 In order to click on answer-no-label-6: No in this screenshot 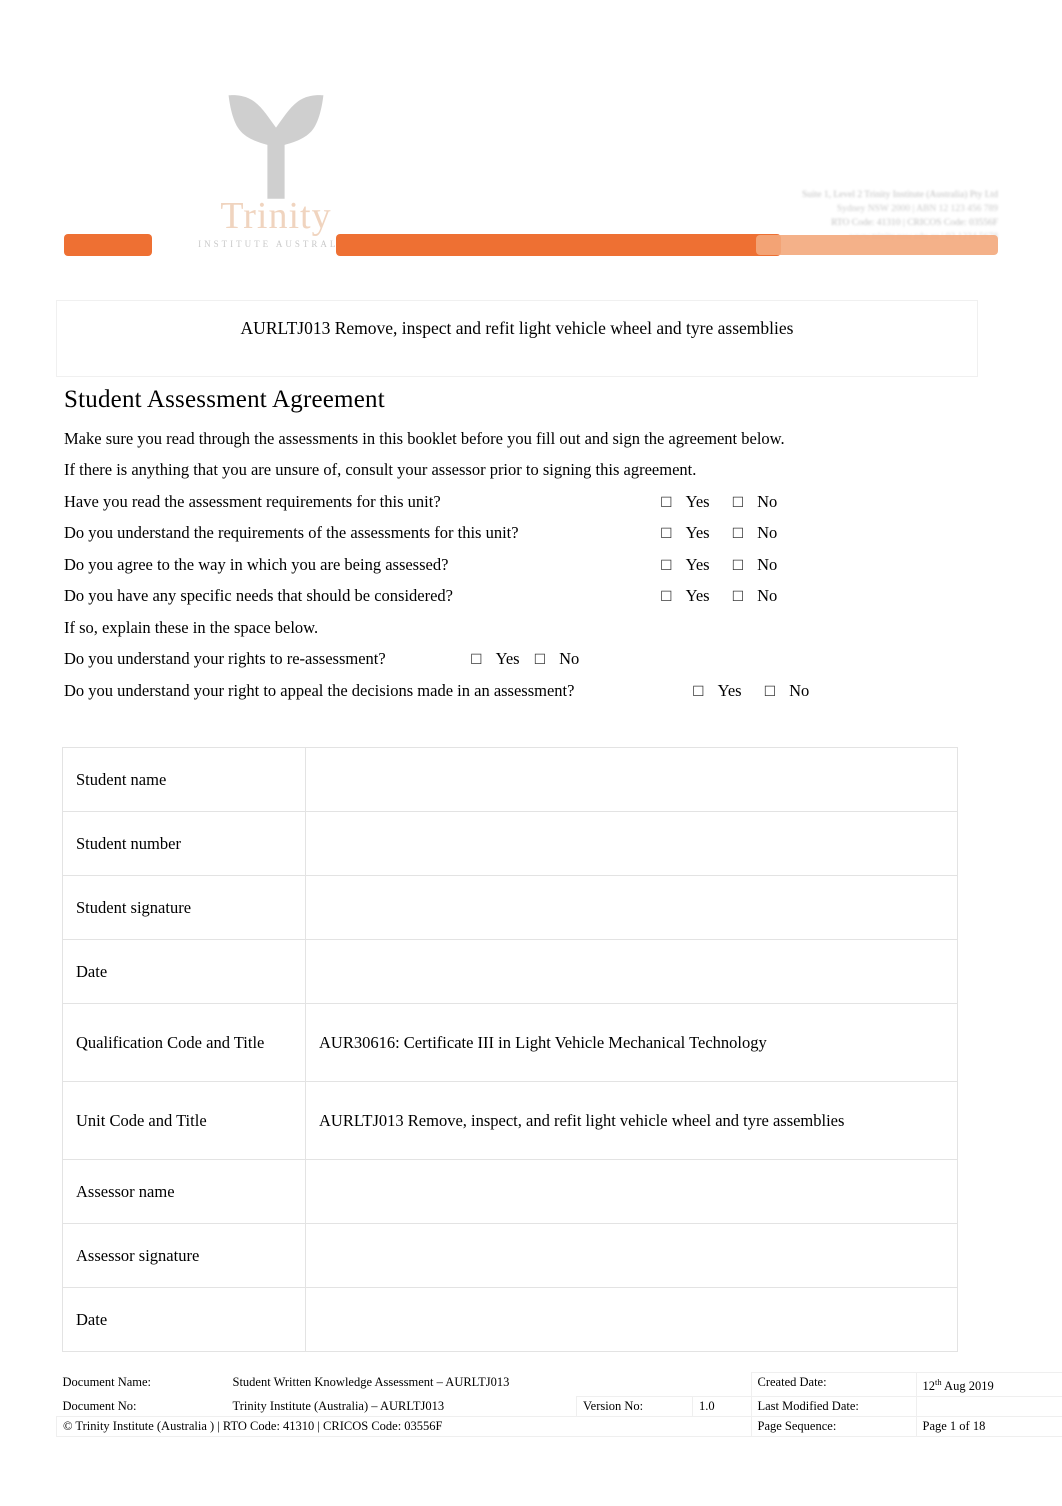, I will do `click(799, 690)`.